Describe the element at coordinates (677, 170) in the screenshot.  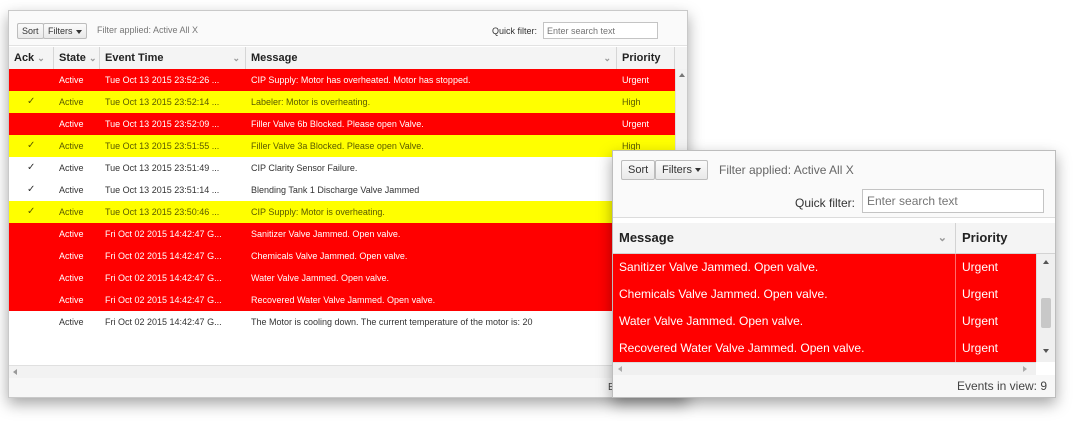
I see `filters-label: Filters` at that location.